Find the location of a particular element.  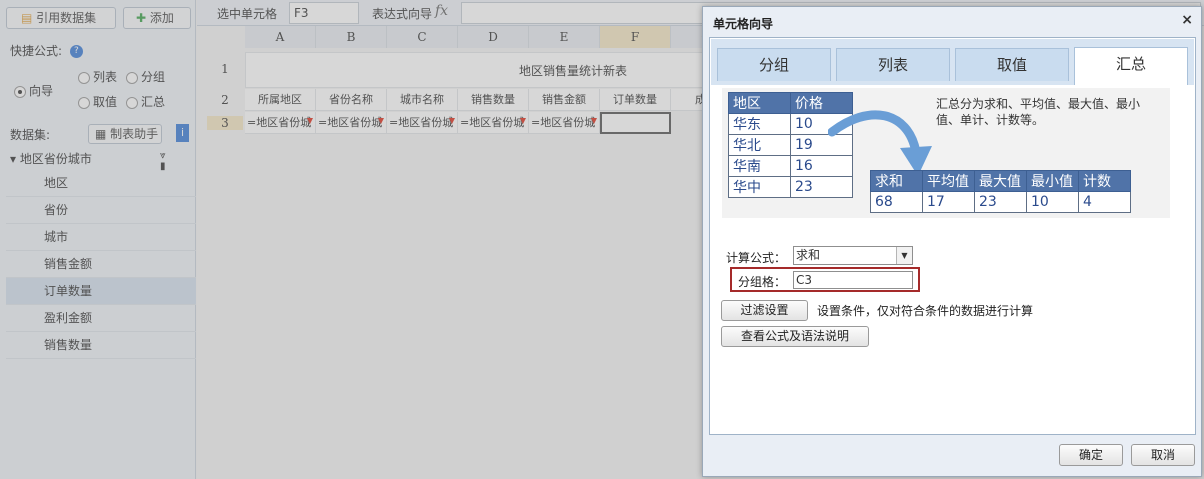

group-cell-label: 分组格： is located at coordinates (762, 282).